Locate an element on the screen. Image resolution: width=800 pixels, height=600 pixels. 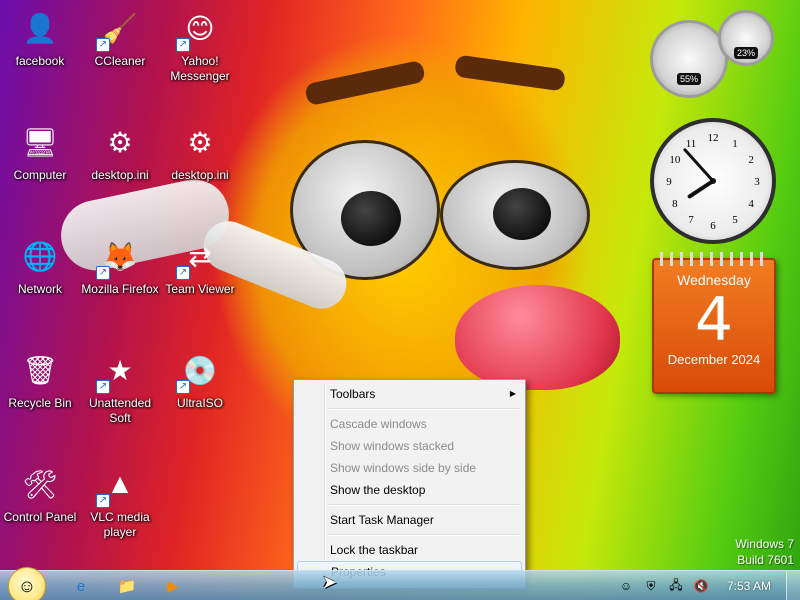
desktop-icon-unattended-soft: ★ ↗ Unattended Soft is located at coordinates (120, 387).